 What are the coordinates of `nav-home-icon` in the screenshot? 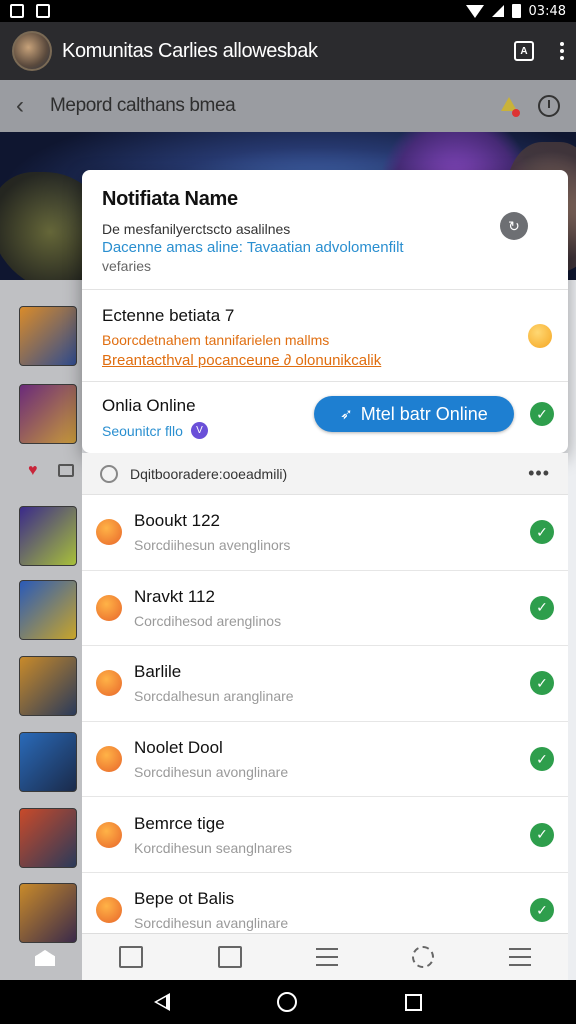 It's located at (287, 1002).